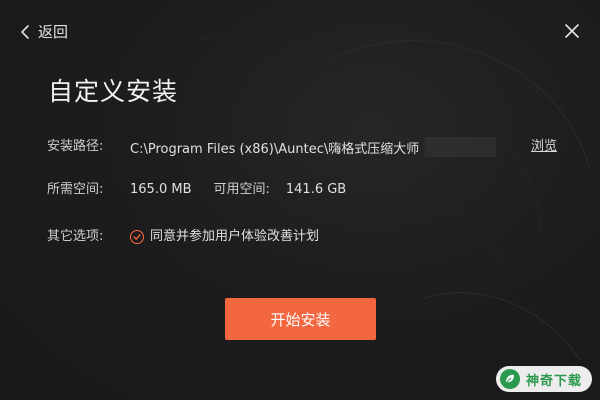  What do you see at coordinates (241, 189) in the screenshot?
I see `available-space-label: 可用空间:` at bounding box center [241, 189].